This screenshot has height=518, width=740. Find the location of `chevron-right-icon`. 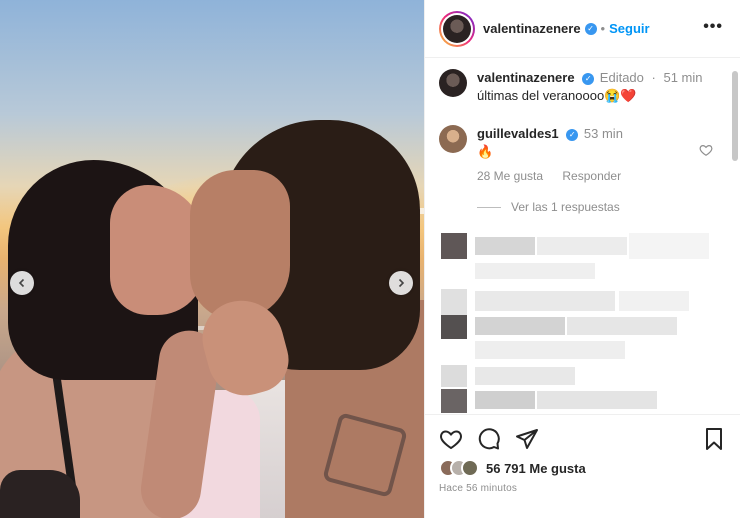

chevron-right-icon is located at coordinates (401, 283).